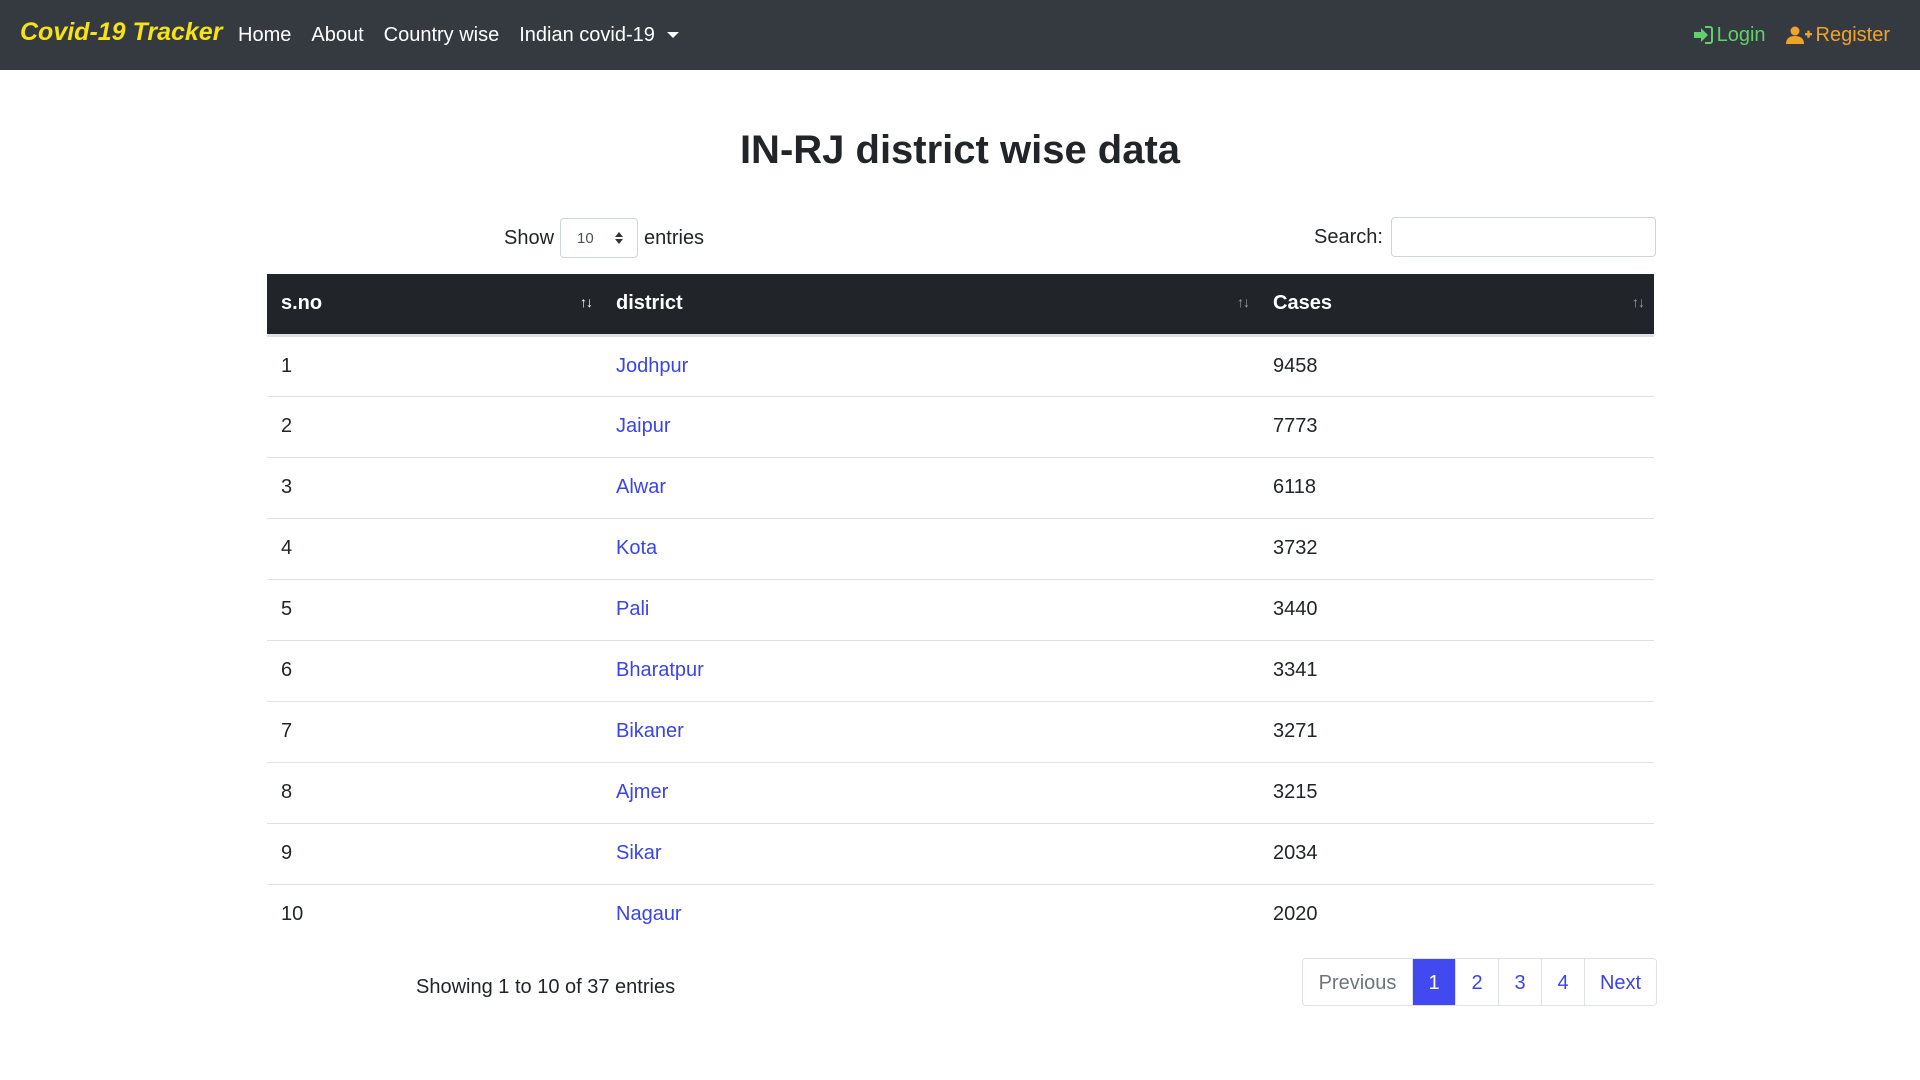 Image resolution: width=1920 pixels, height=1080 pixels. What do you see at coordinates (302, 303) in the screenshot?
I see `column-header-sno-label: s.no` at bounding box center [302, 303].